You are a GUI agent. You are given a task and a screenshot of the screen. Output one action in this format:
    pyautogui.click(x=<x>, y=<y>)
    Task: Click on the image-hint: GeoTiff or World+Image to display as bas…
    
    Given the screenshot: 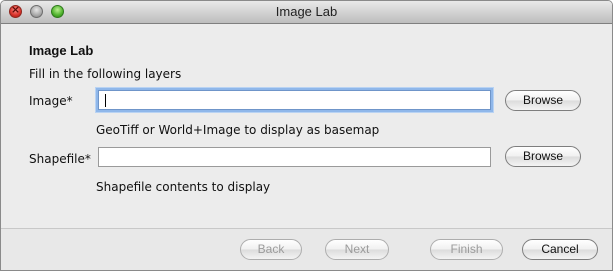 What is the action you would take?
    pyautogui.click(x=238, y=130)
    